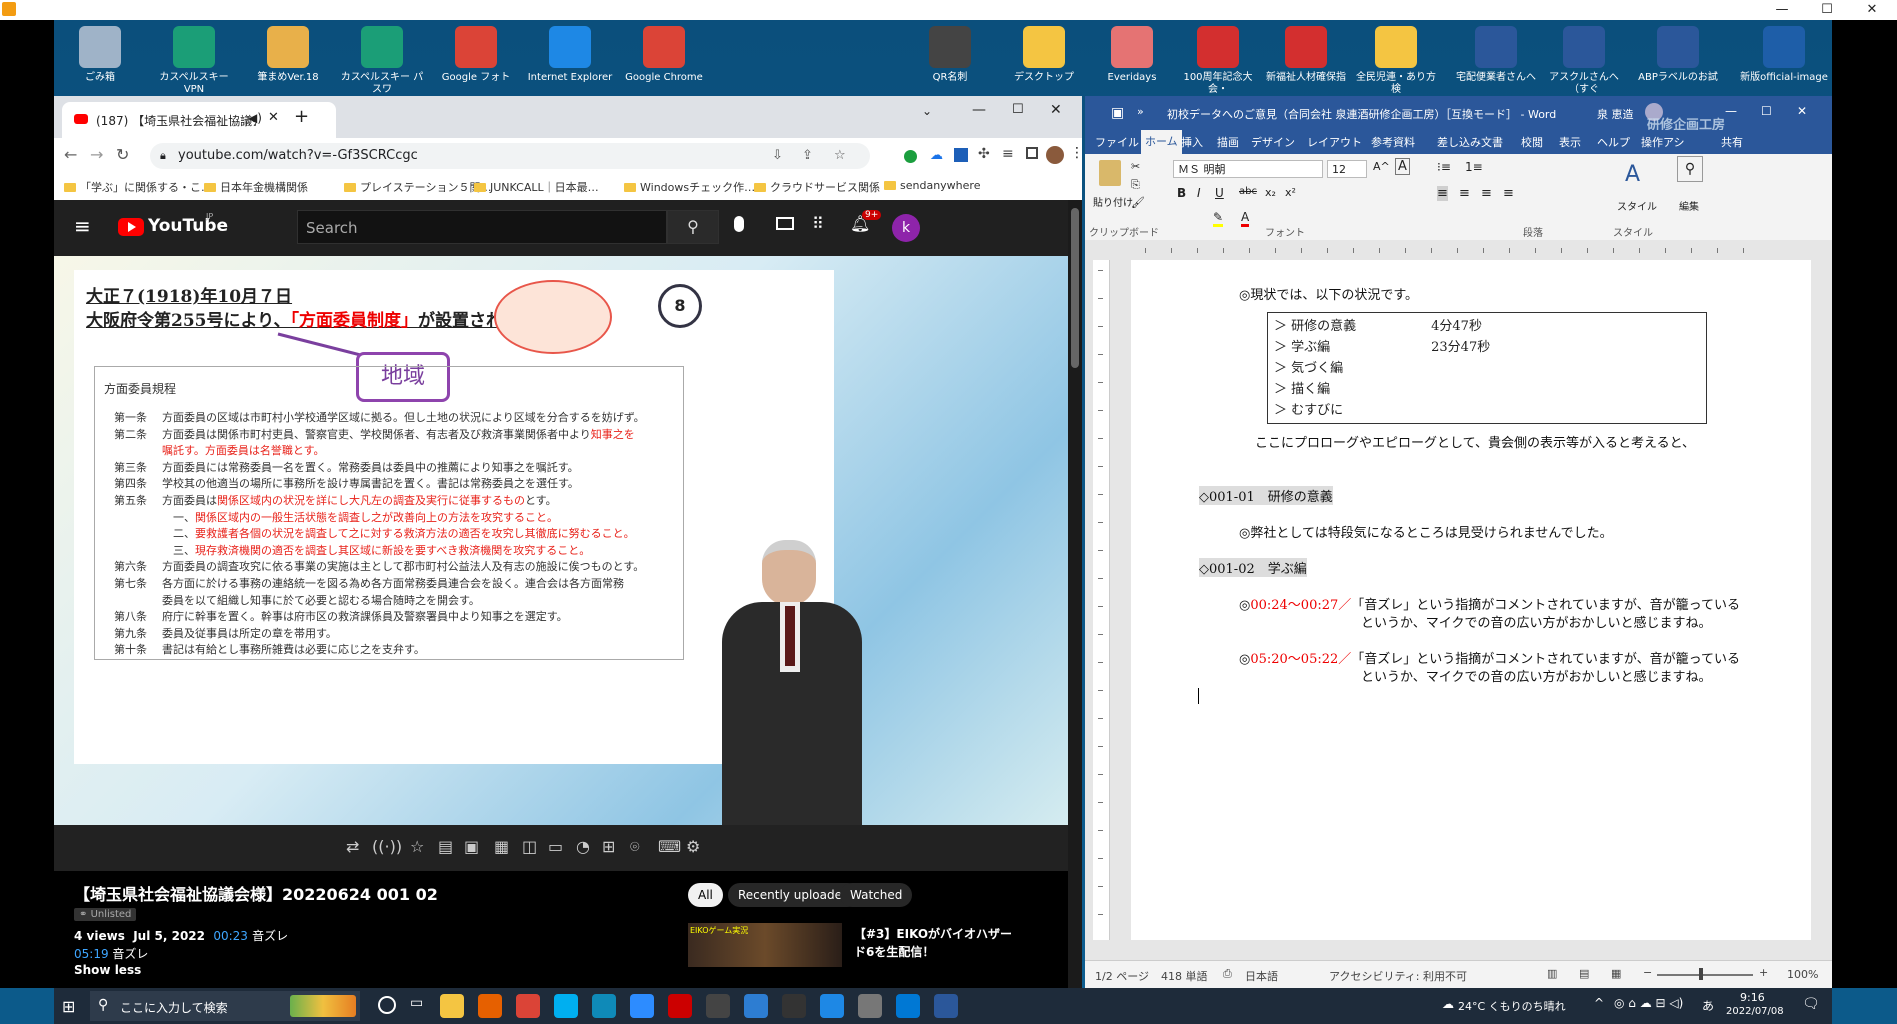  What do you see at coordinates (870, 1006) in the screenshot?
I see `camera-icon` at bounding box center [870, 1006].